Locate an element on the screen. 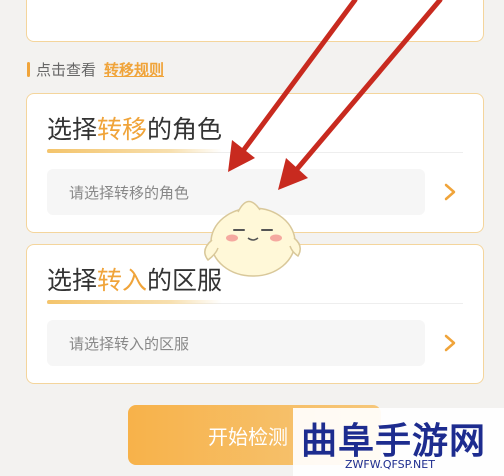 Image resolution: width=504 pixels, height=476 pixels. server-title-highlight: 转入 is located at coordinates (122, 280).